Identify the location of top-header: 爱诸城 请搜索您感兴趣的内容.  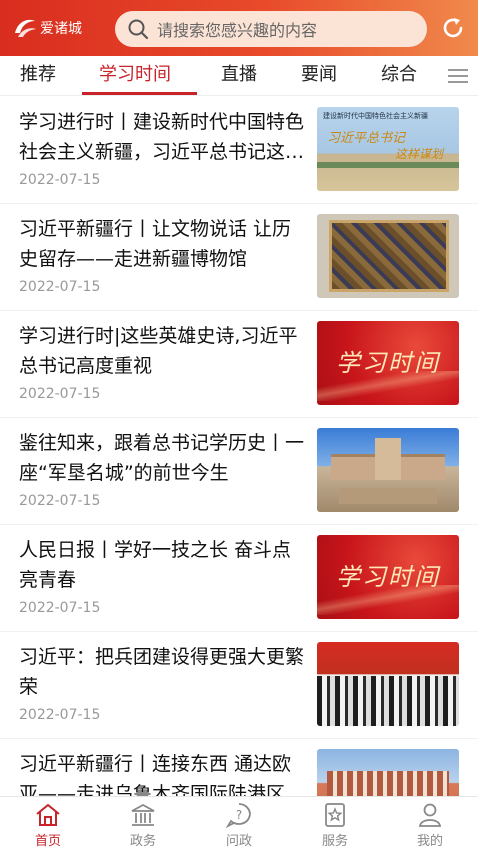
(239, 28).